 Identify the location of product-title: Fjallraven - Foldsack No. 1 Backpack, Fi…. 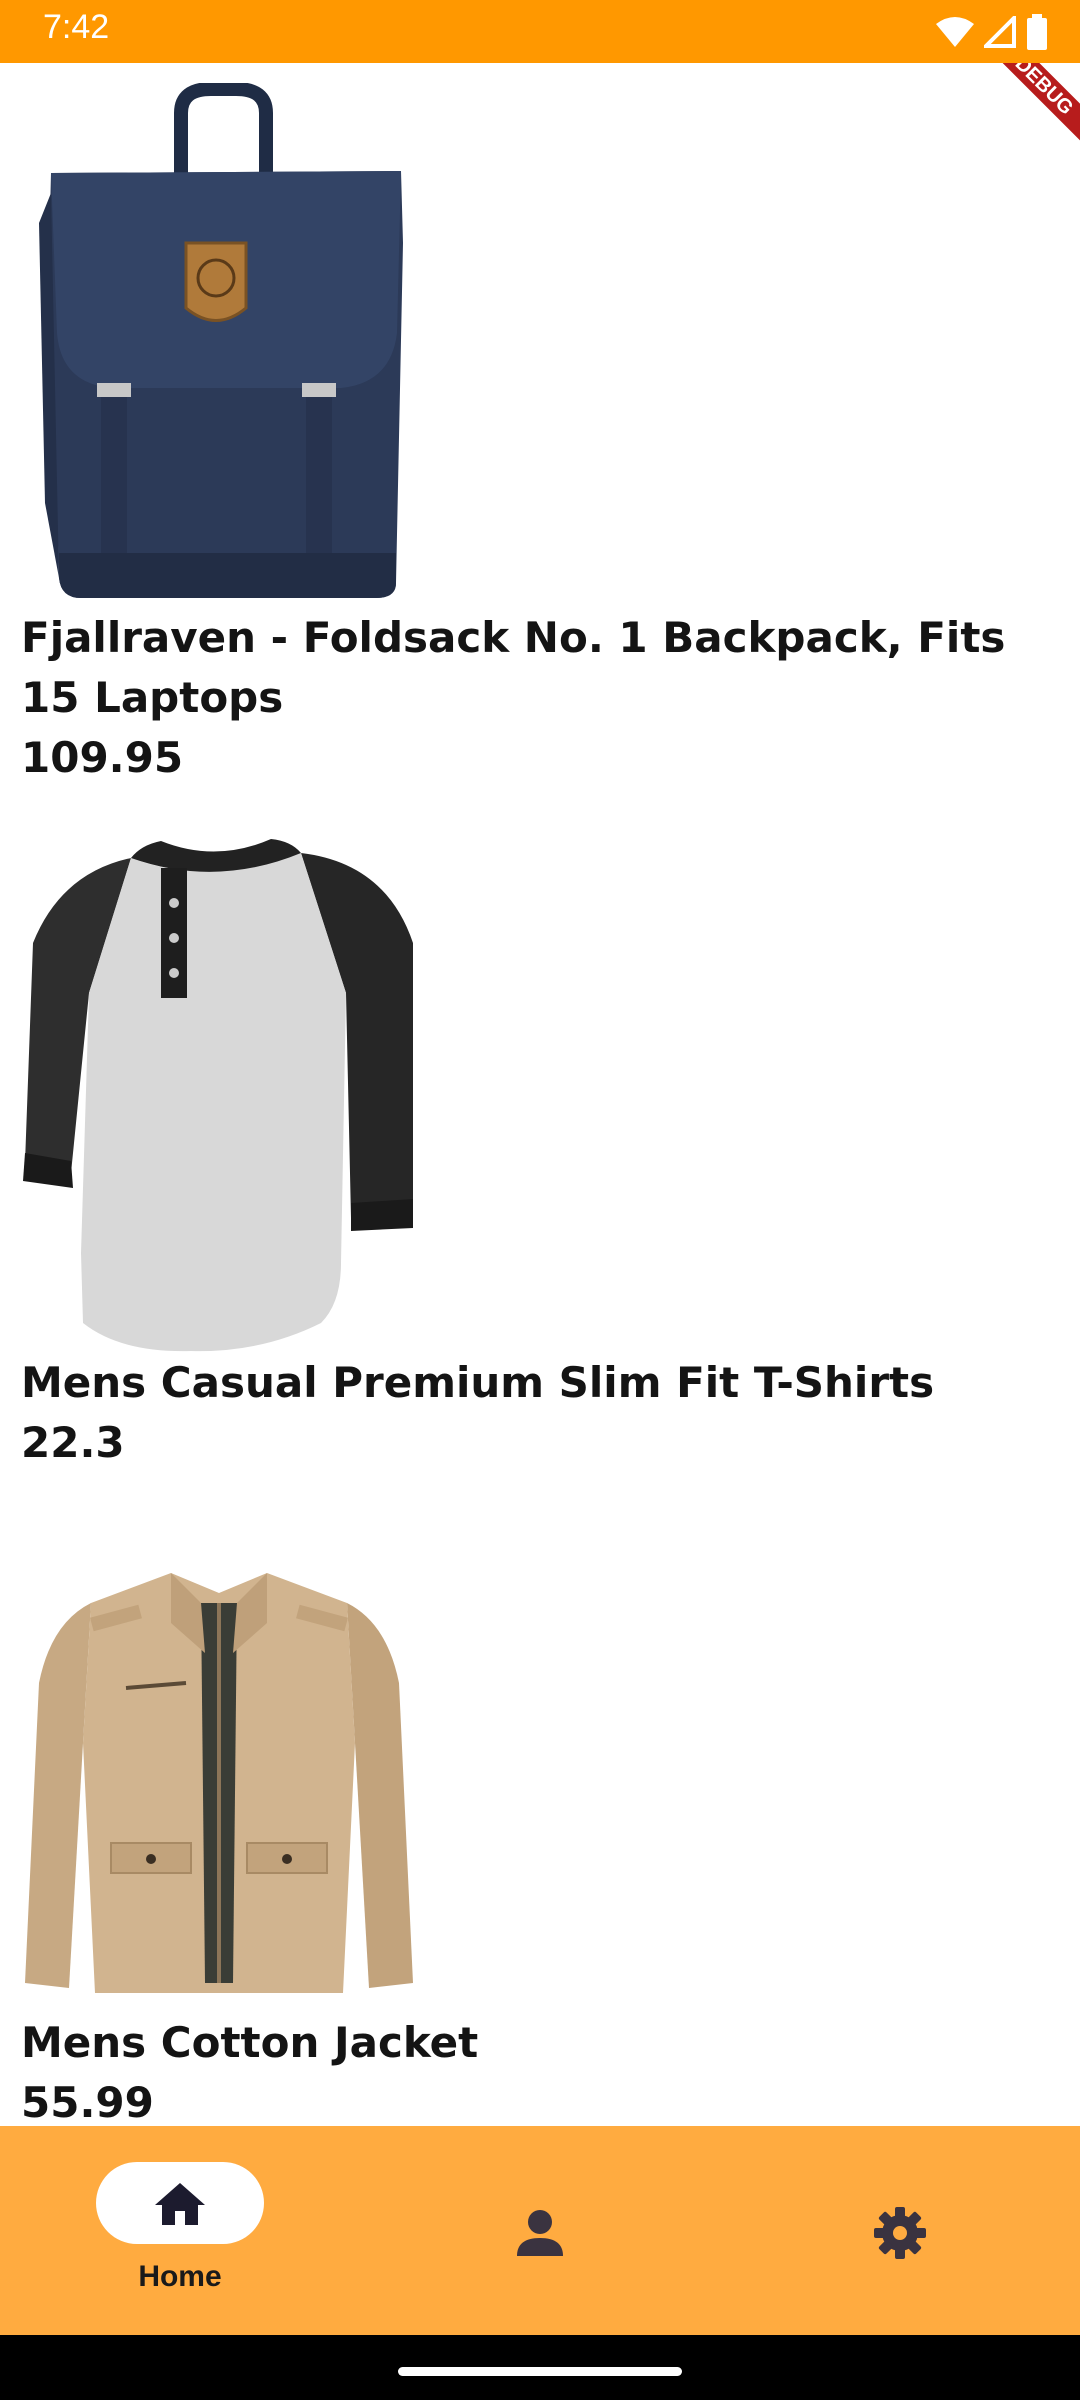
(513, 667).